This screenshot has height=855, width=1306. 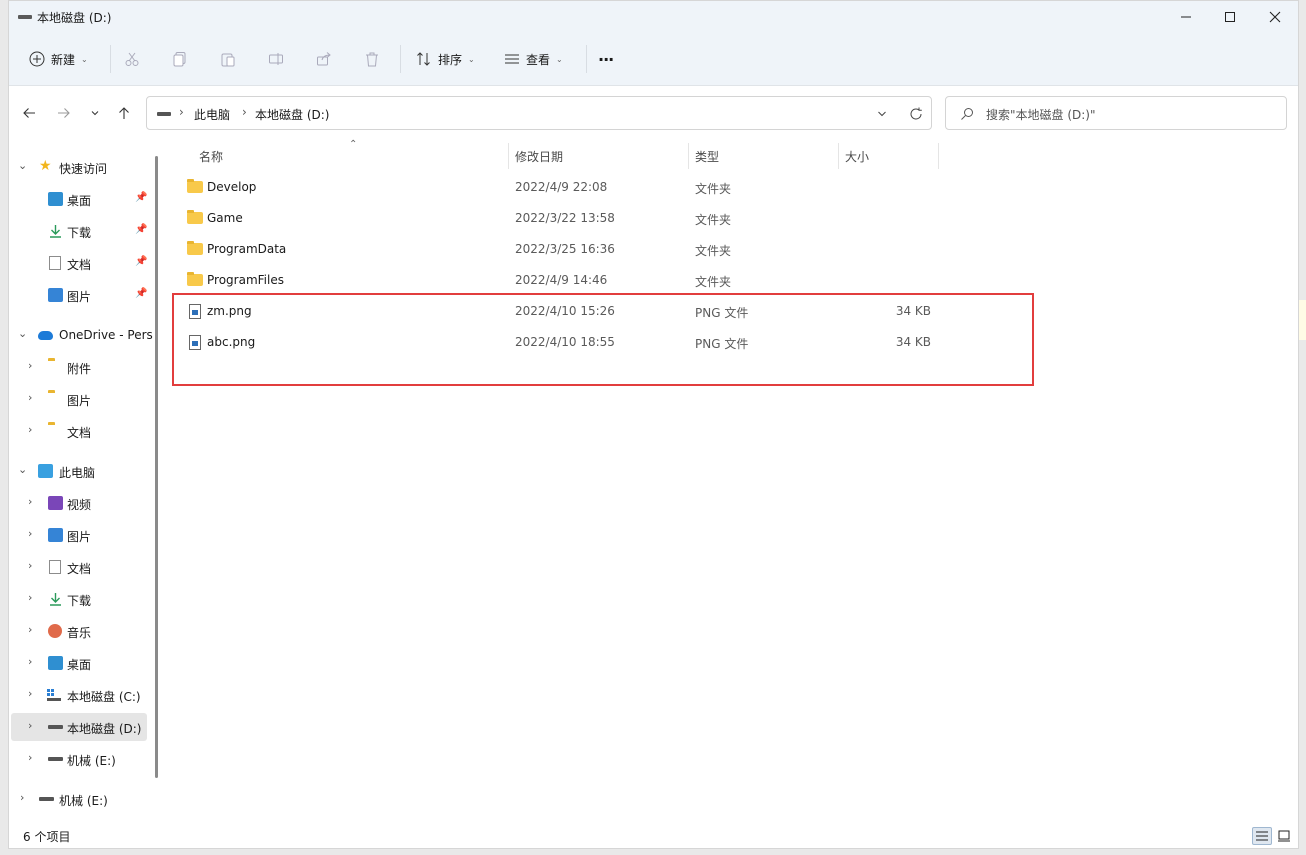 I want to click on maximize-icon, so click(x=1230, y=17).